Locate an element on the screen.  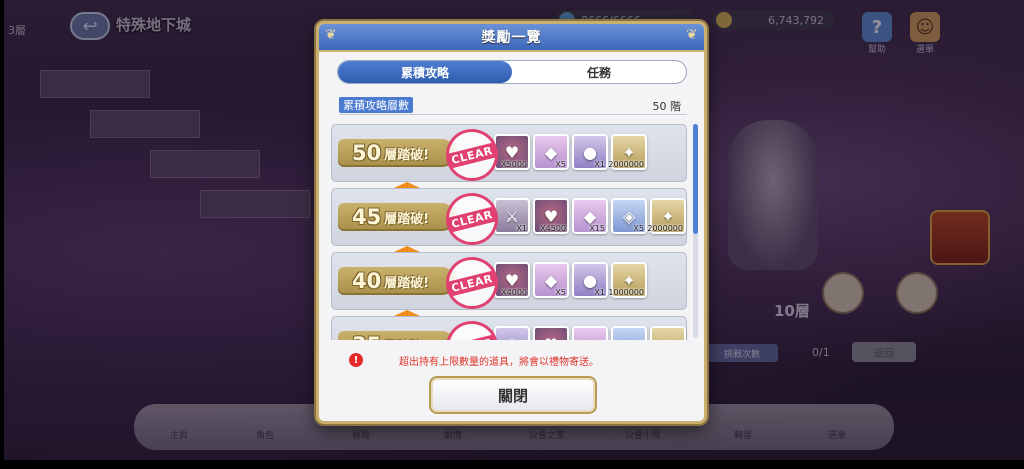
floor-number: 35 is located at coordinates (366, 336).